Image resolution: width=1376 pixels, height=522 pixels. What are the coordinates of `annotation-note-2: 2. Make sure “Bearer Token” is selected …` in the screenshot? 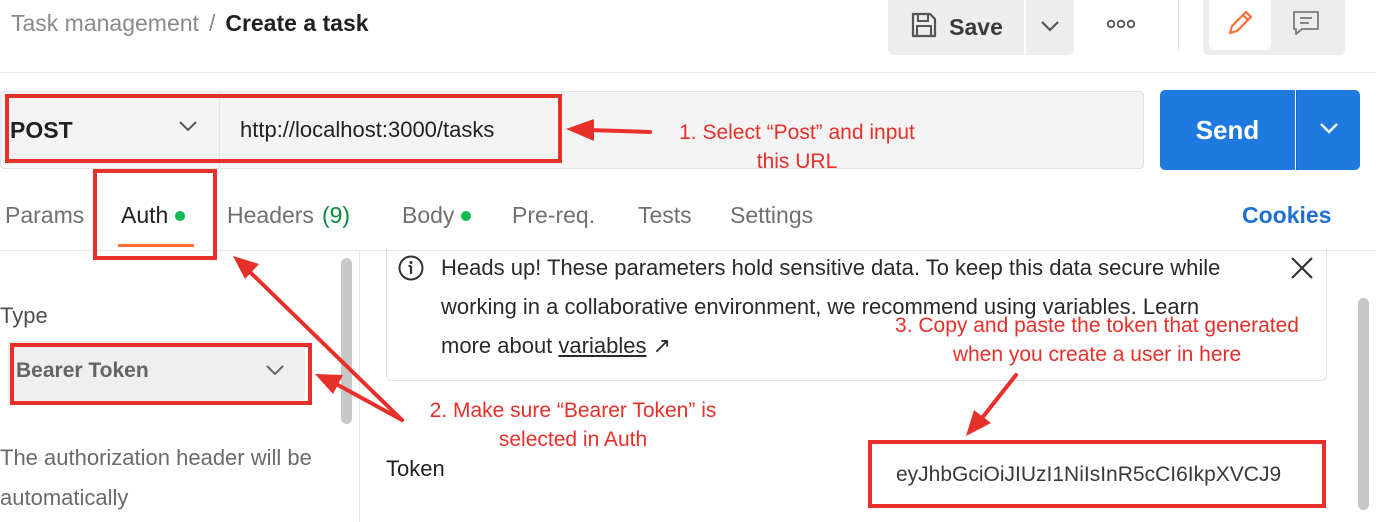 It's located at (573, 425).